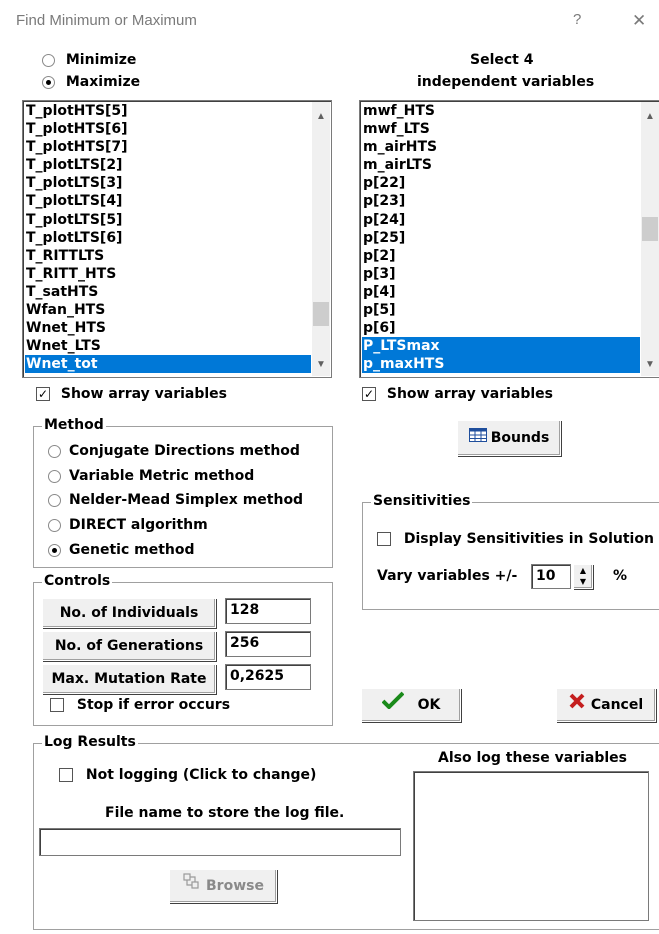  What do you see at coordinates (168, 310) in the screenshot?
I see `list-item: Wfan_HTS` at bounding box center [168, 310].